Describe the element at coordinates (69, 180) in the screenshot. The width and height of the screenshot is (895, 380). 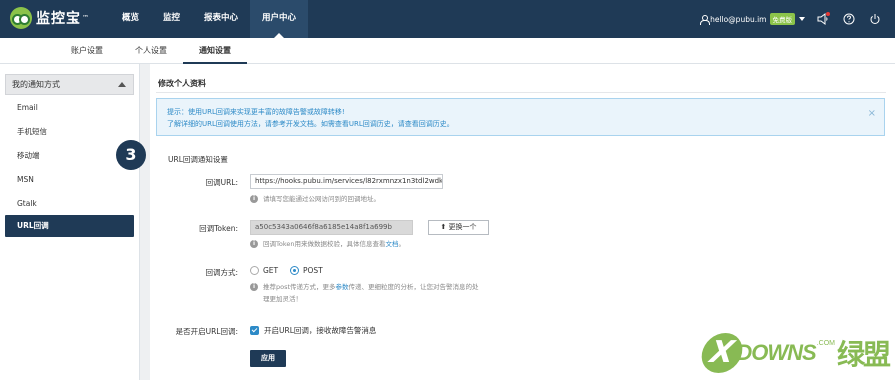
I see `sidebar-item-msn: MSN` at that location.